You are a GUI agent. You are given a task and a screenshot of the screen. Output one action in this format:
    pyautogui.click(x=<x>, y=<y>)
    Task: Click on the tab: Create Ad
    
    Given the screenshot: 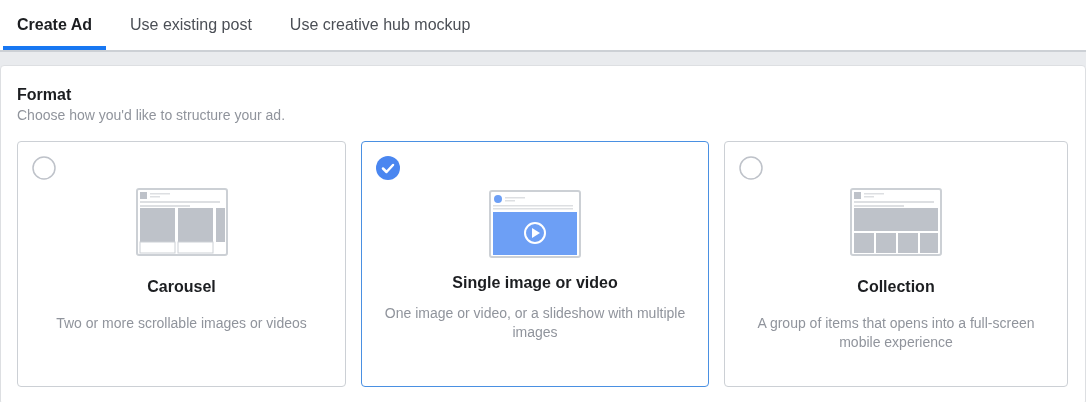 What is the action you would take?
    pyautogui.click(x=54, y=25)
    